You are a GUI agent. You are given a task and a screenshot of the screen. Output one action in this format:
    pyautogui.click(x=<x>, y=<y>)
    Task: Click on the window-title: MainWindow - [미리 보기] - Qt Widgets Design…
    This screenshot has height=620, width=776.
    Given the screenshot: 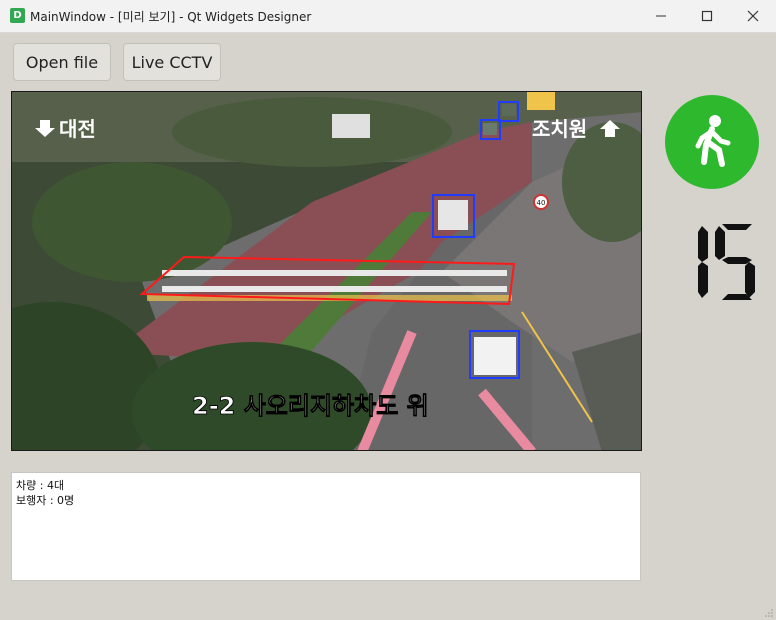 What is the action you would take?
    pyautogui.click(x=171, y=17)
    